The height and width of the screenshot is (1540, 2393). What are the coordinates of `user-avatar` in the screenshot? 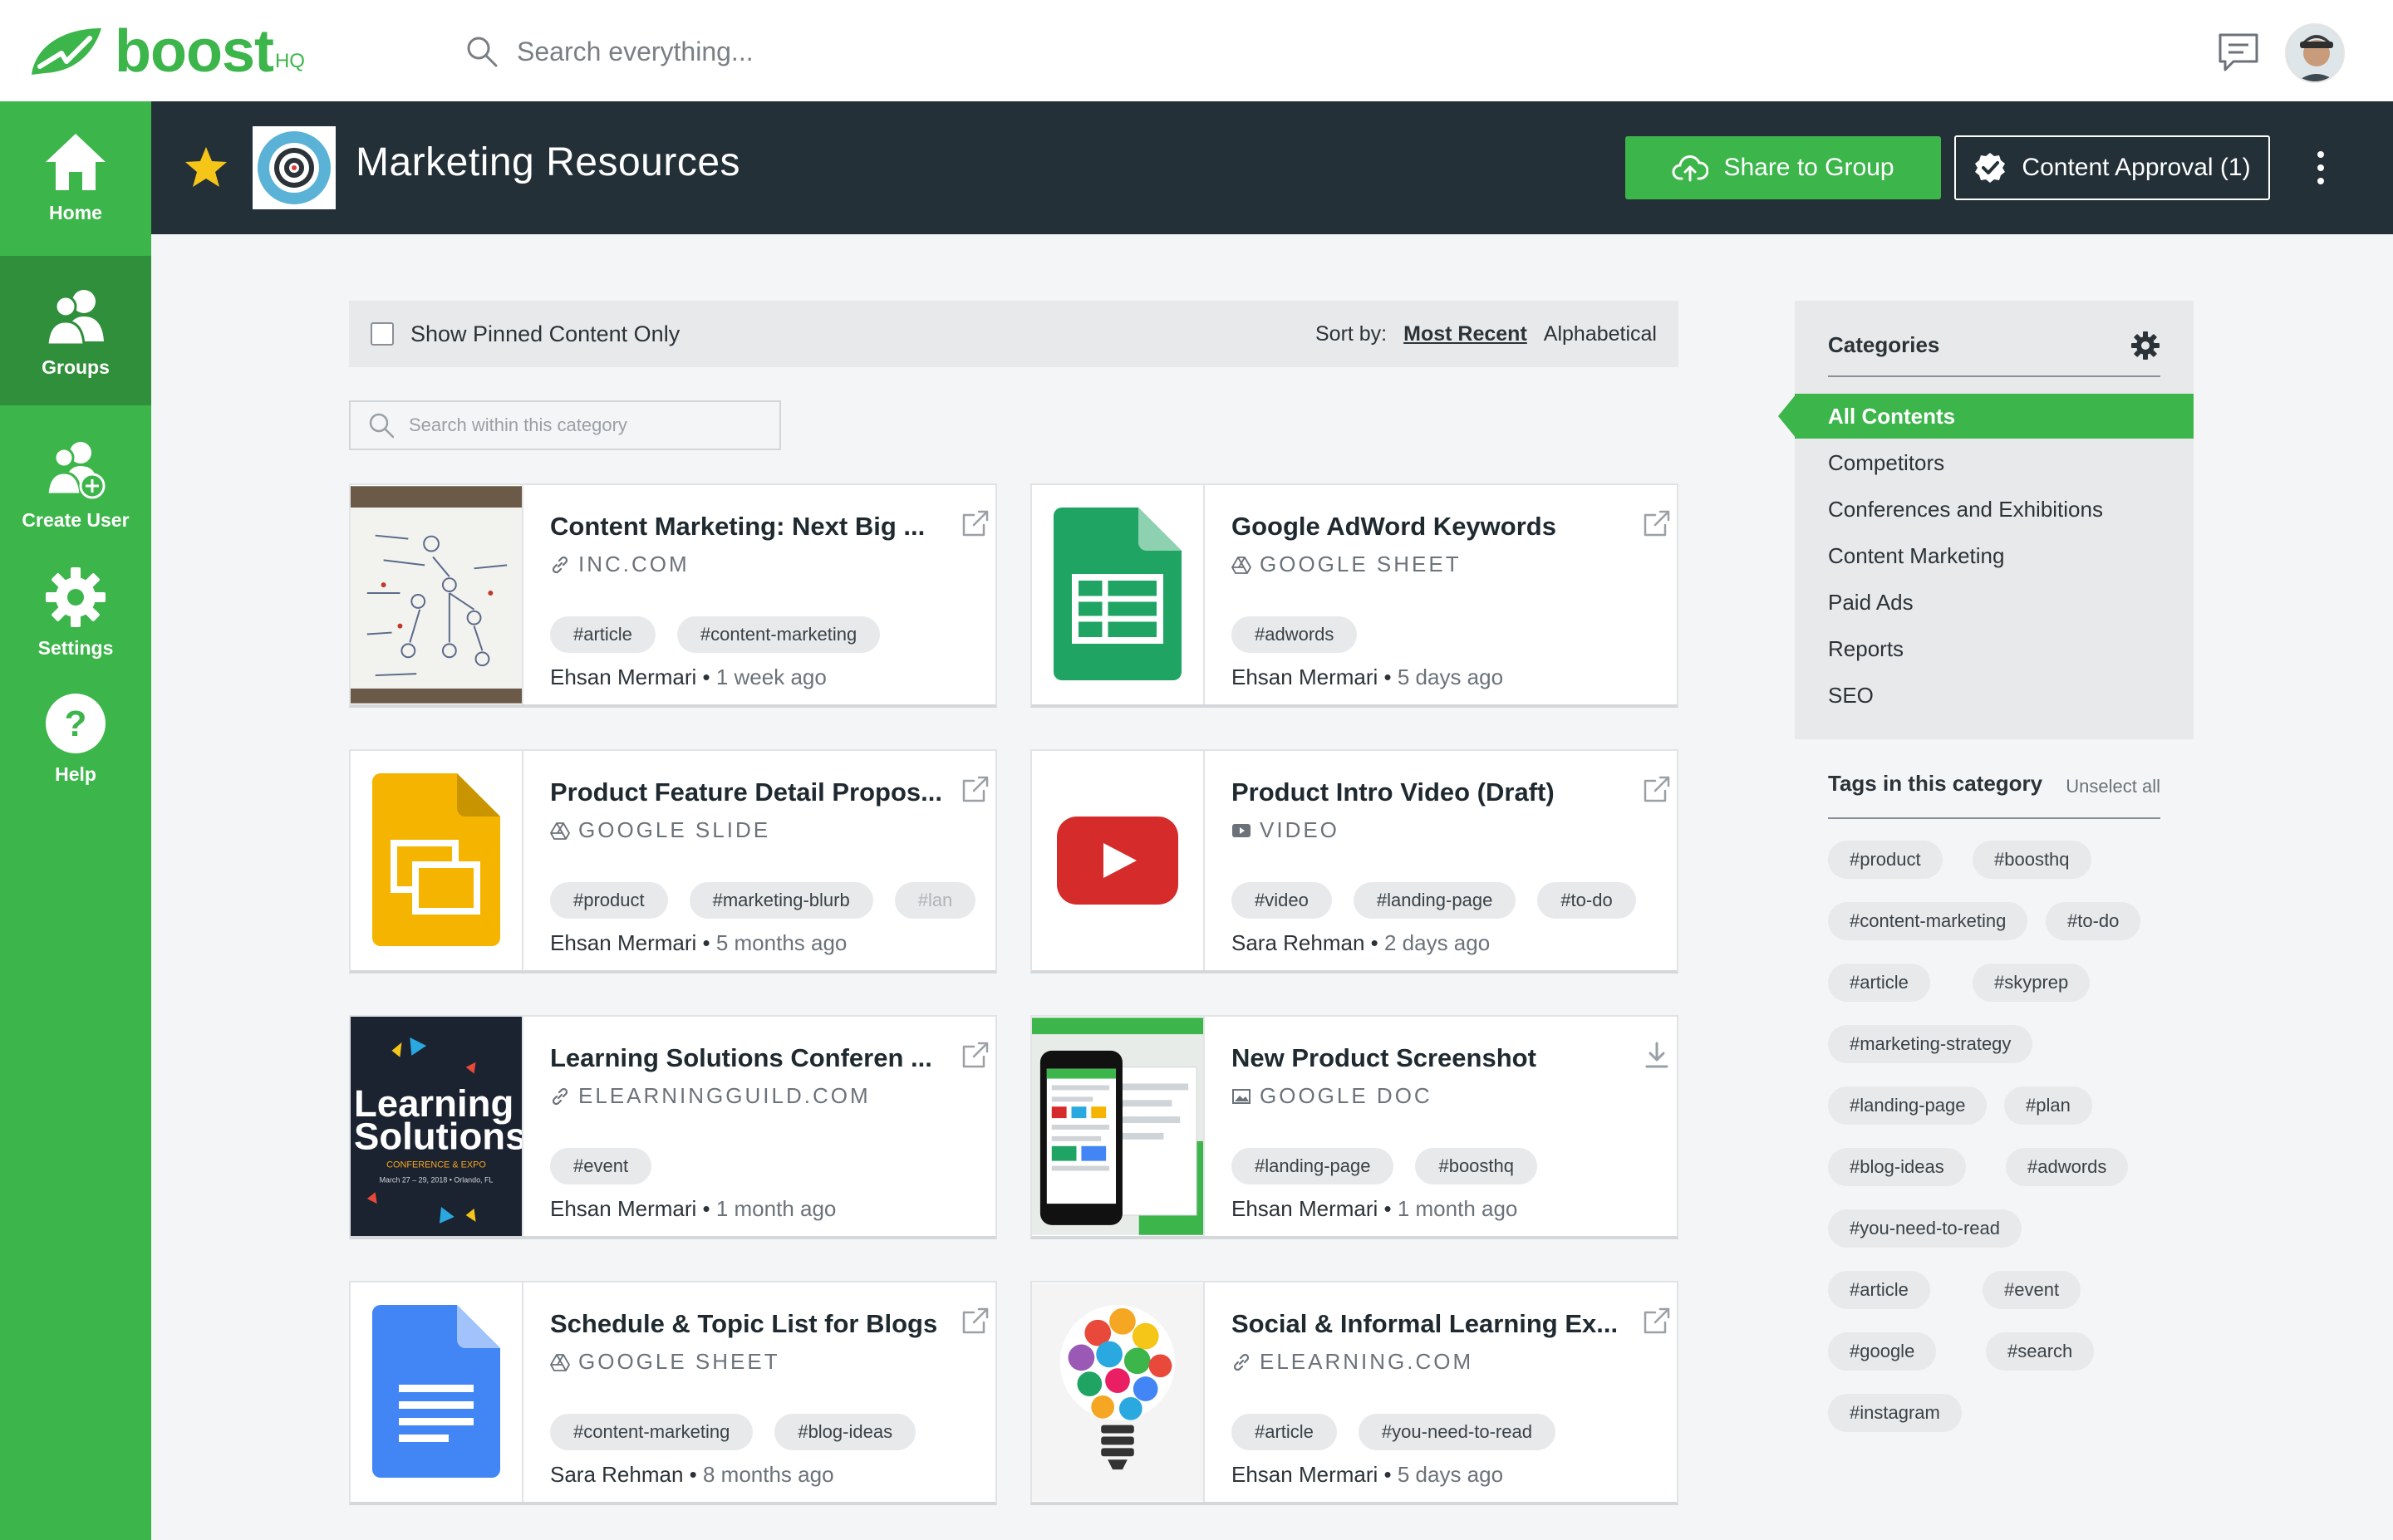 It's located at (2315, 53).